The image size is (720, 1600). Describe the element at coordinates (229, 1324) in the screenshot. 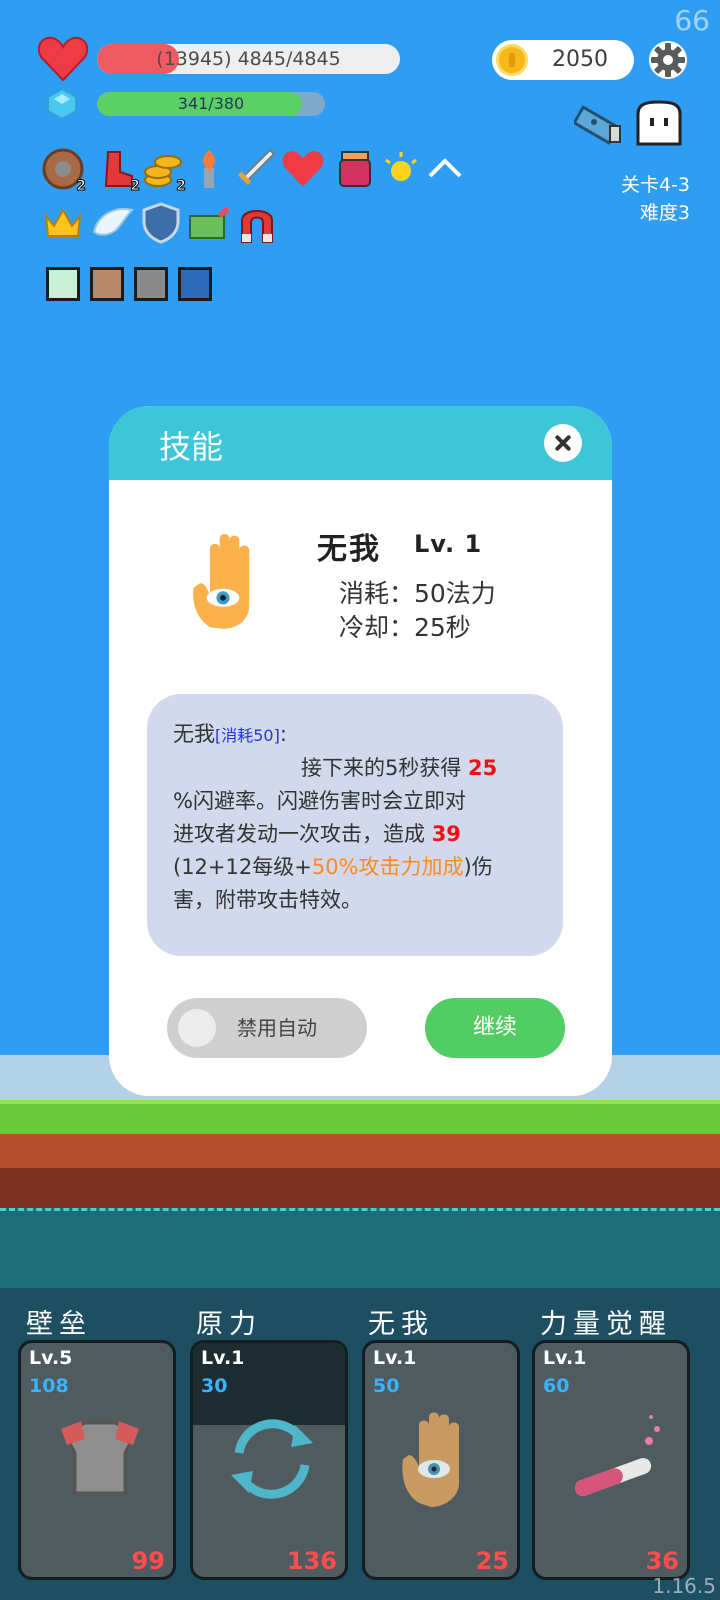

I see `skill-name-force: 原力` at that location.